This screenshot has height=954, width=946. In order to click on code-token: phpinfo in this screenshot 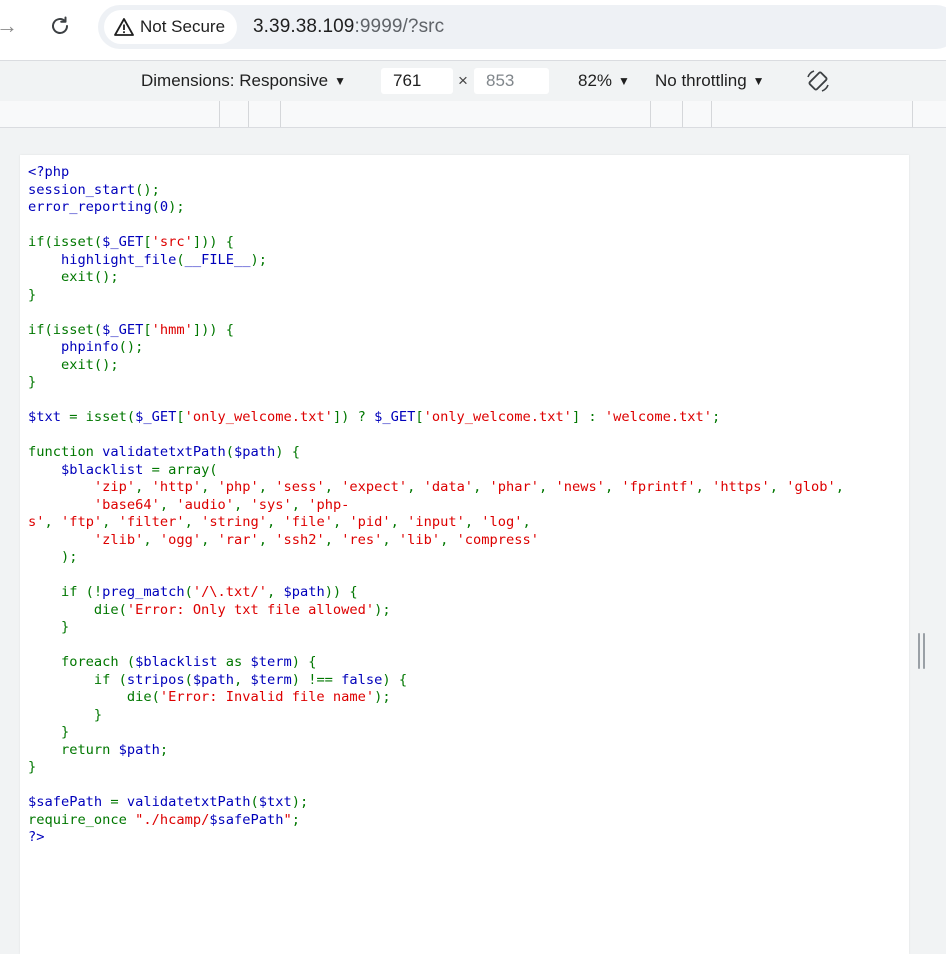, I will do `click(89, 347)`.